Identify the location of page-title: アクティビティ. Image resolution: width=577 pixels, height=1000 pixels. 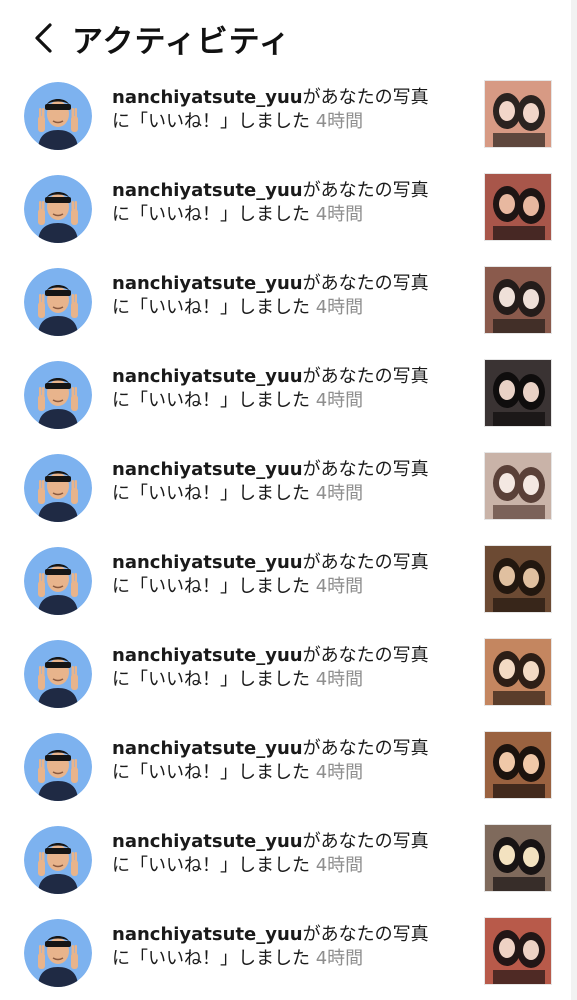
(181, 41).